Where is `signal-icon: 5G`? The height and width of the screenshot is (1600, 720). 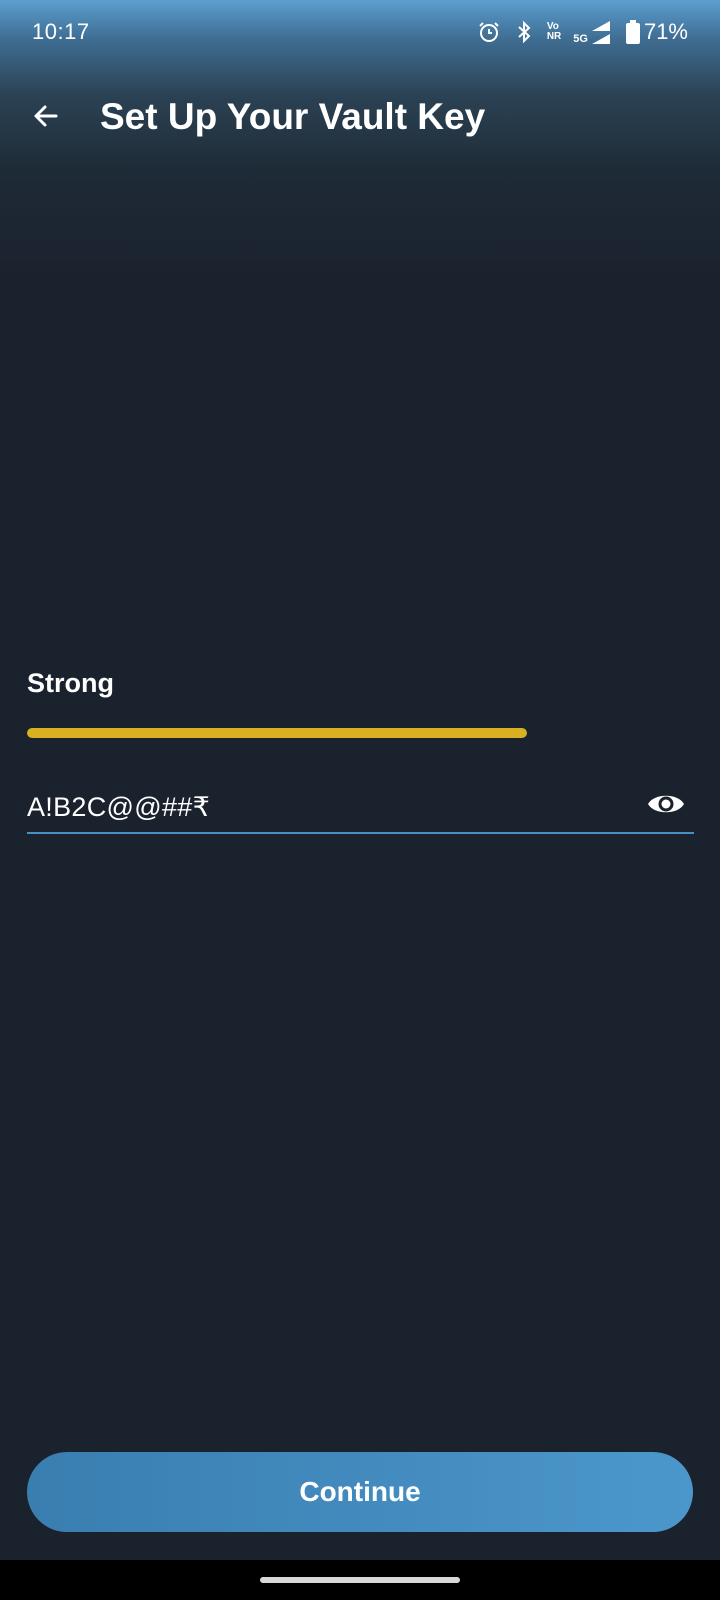
signal-icon: 5G is located at coordinates (593, 32).